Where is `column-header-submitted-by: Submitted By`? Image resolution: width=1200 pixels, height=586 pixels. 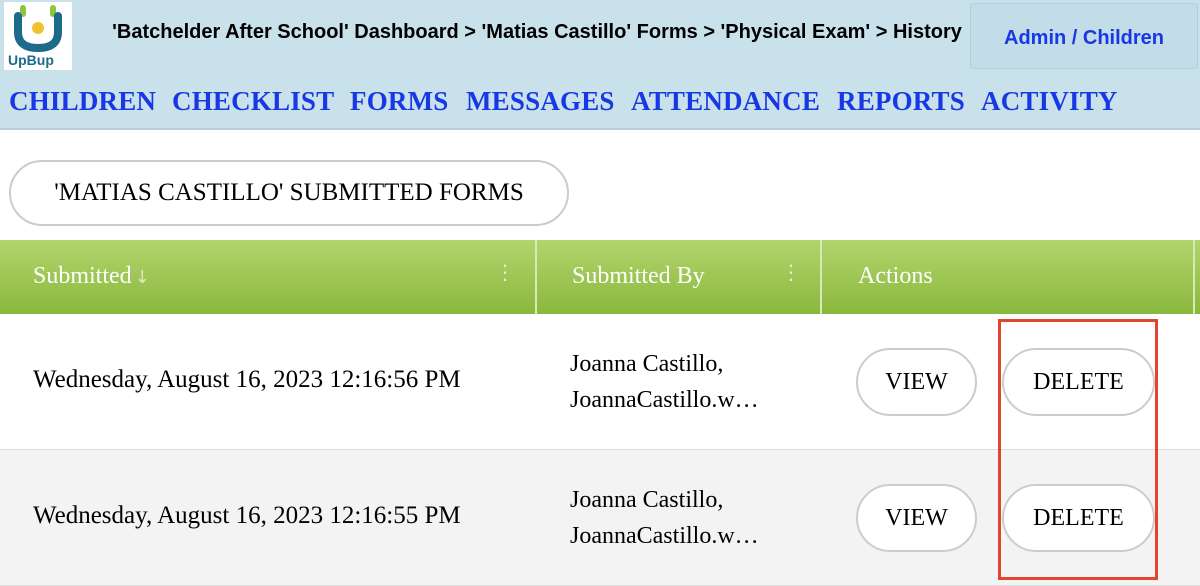 column-header-submitted-by: Submitted By is located at coordinates (638, 277).